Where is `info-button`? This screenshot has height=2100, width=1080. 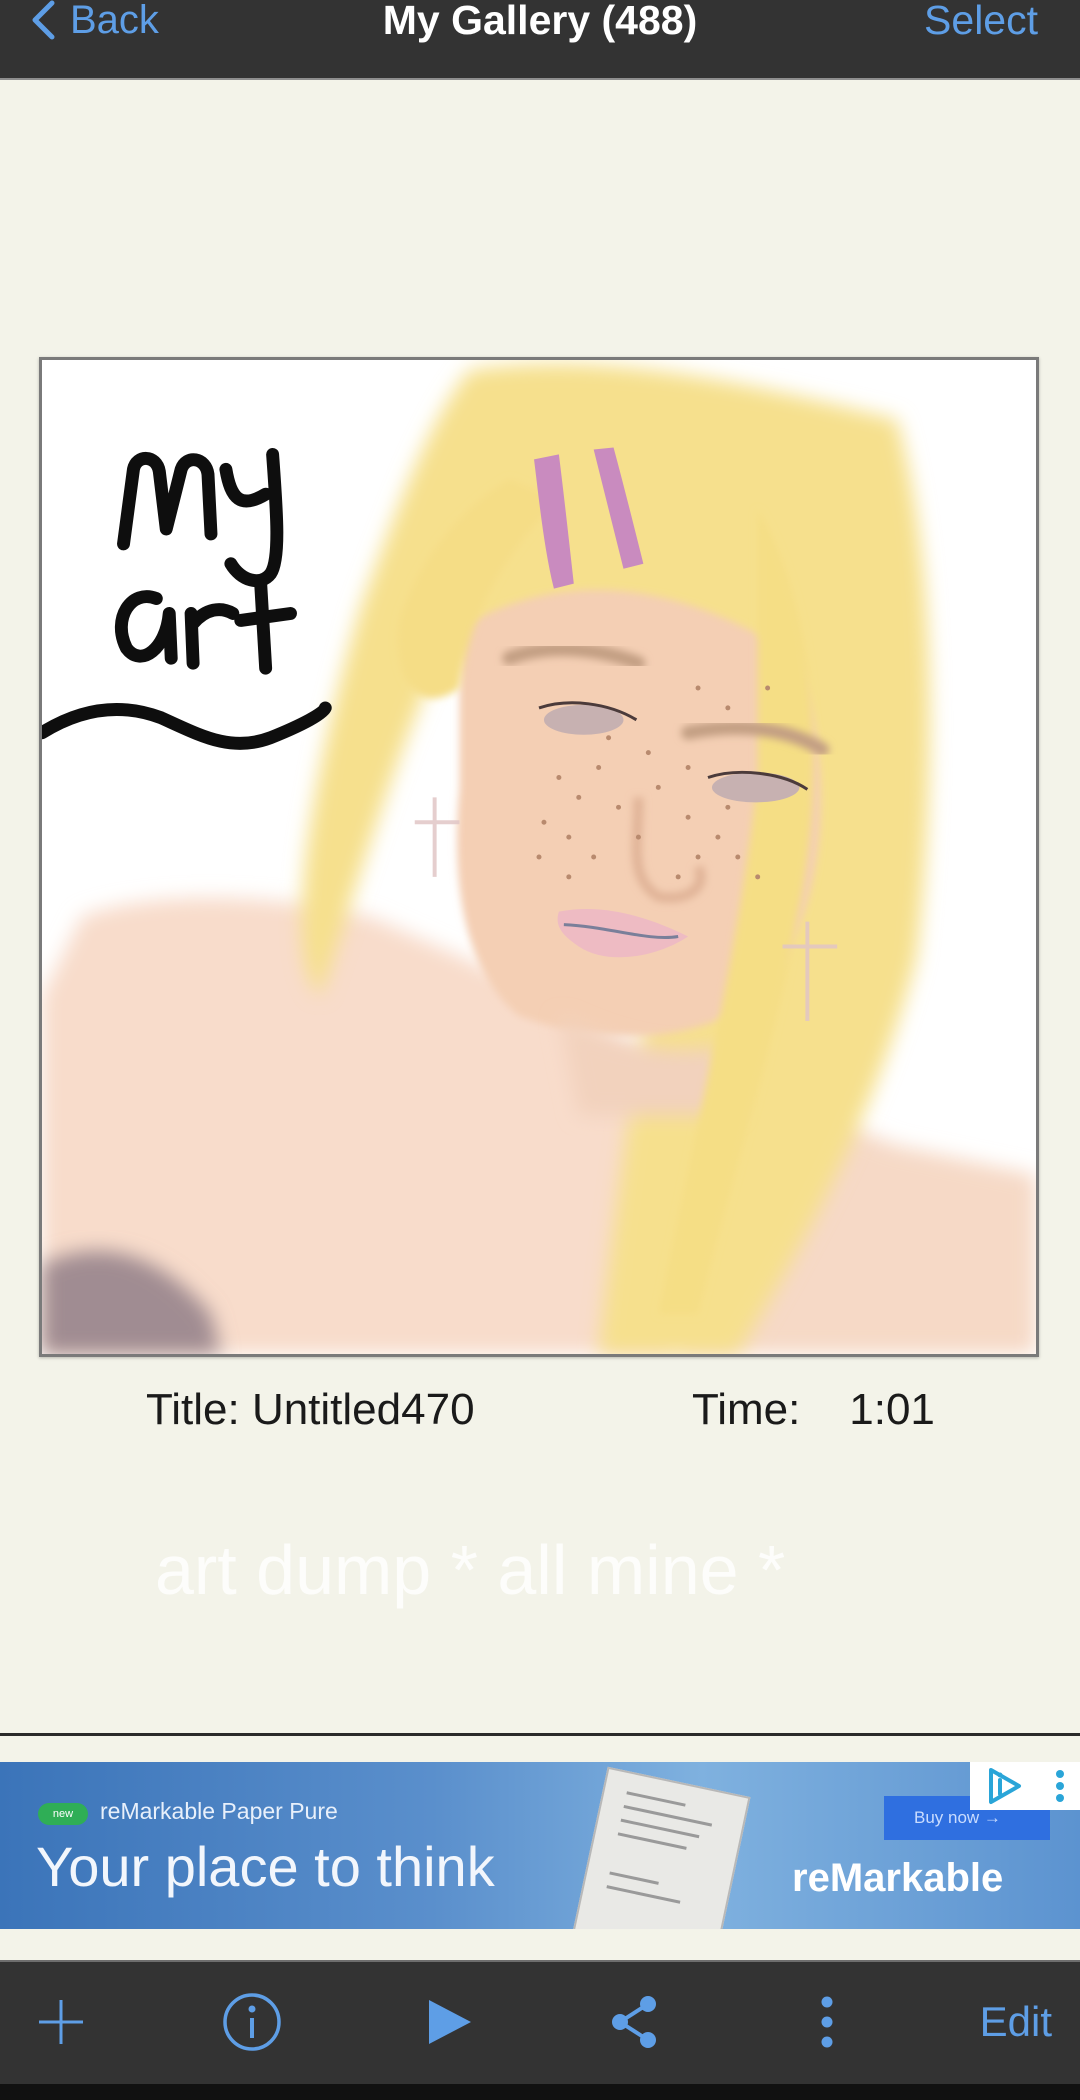 info-button is located at coordinates (252, 2022).